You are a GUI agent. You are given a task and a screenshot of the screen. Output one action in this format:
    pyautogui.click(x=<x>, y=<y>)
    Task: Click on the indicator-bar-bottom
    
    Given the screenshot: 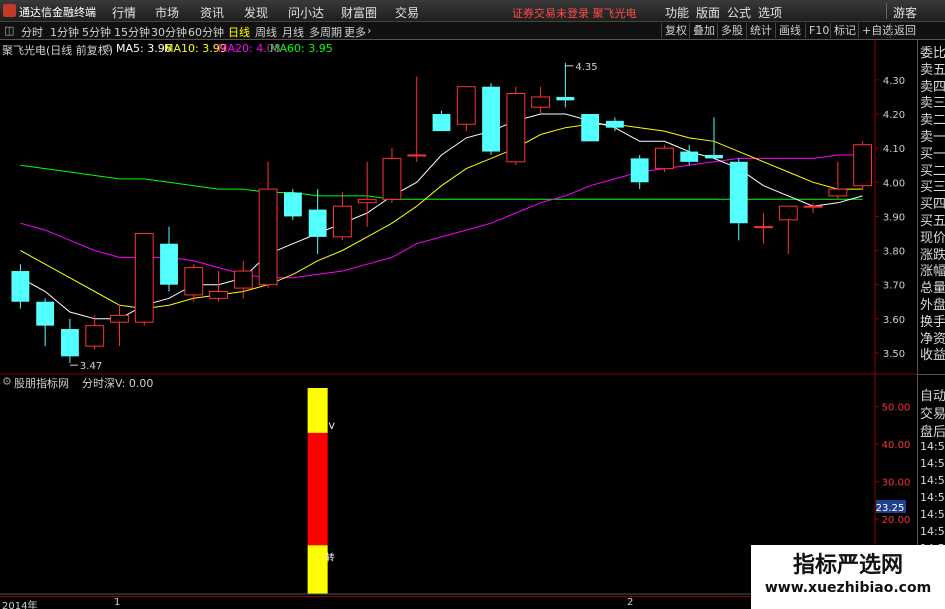 What is the action you would take?
    pyautogui.click(x=317, y=569)
    